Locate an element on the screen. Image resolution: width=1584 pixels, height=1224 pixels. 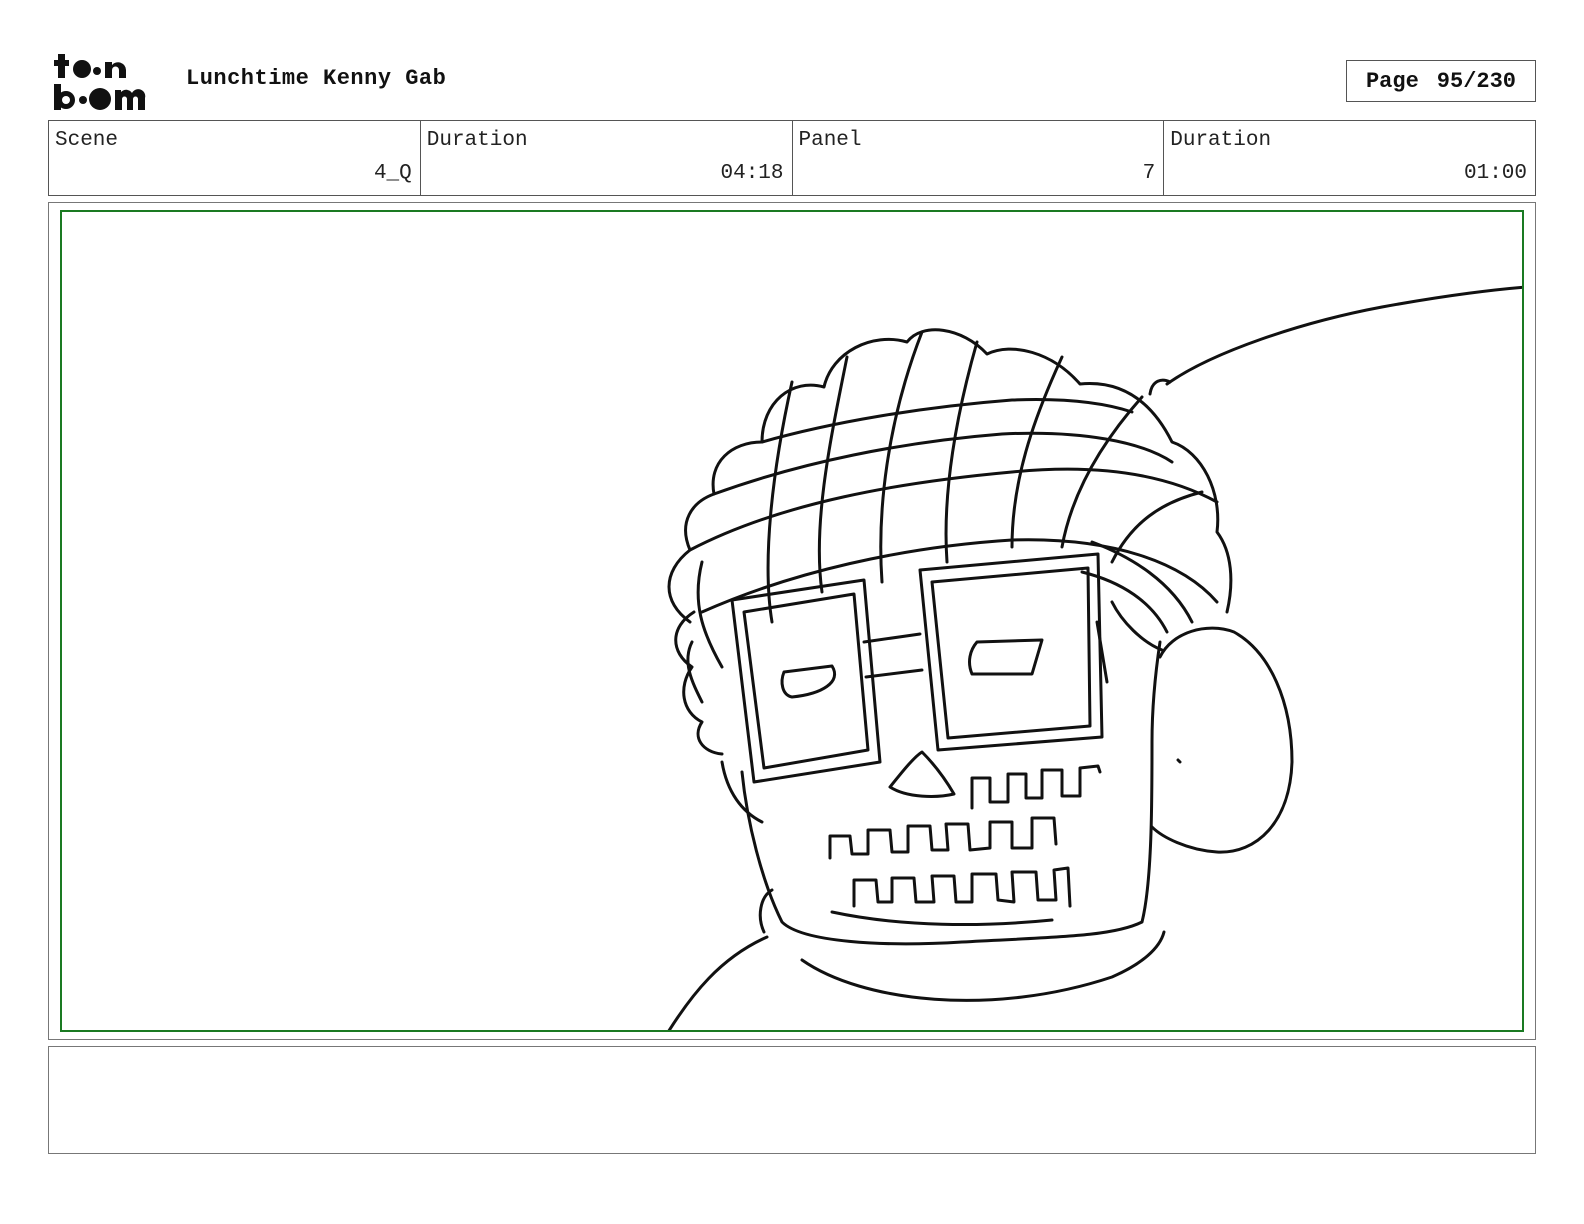
scene-duration-value: 04:18 is located at coordinates (752, 173).